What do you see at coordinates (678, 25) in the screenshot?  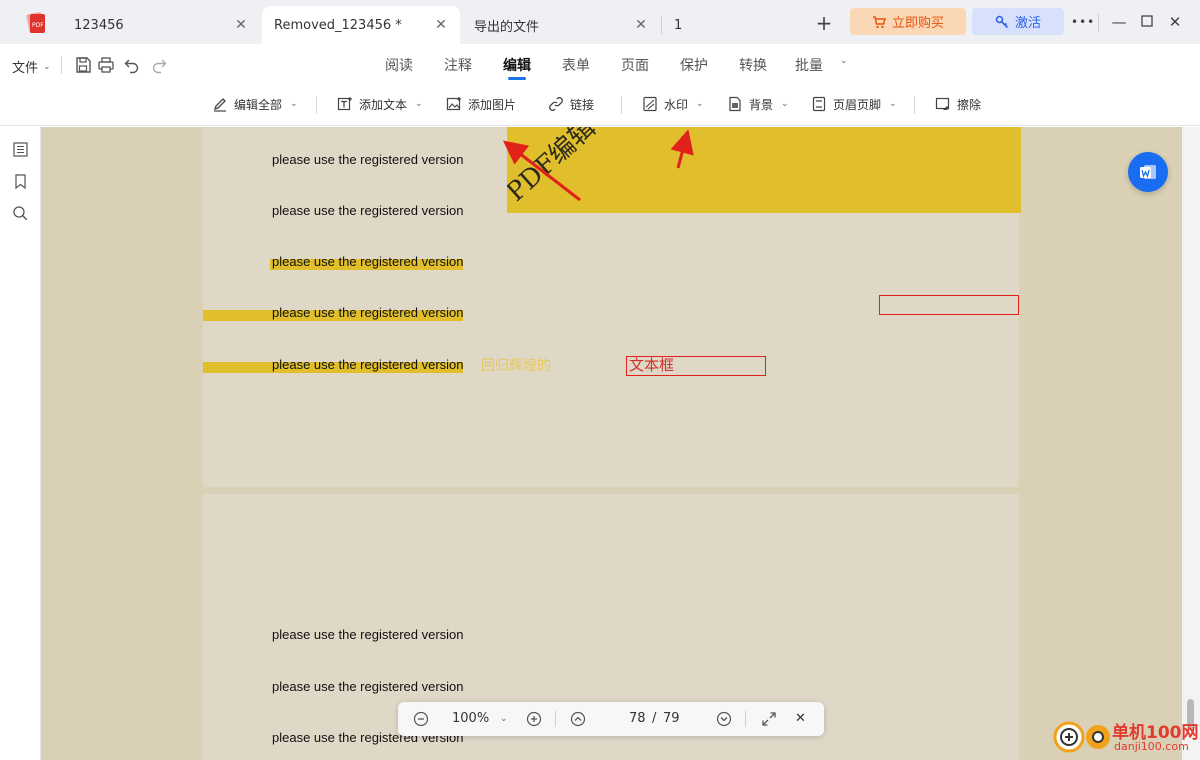 I see `tab-label: 1` at bounding box center [678, 25].